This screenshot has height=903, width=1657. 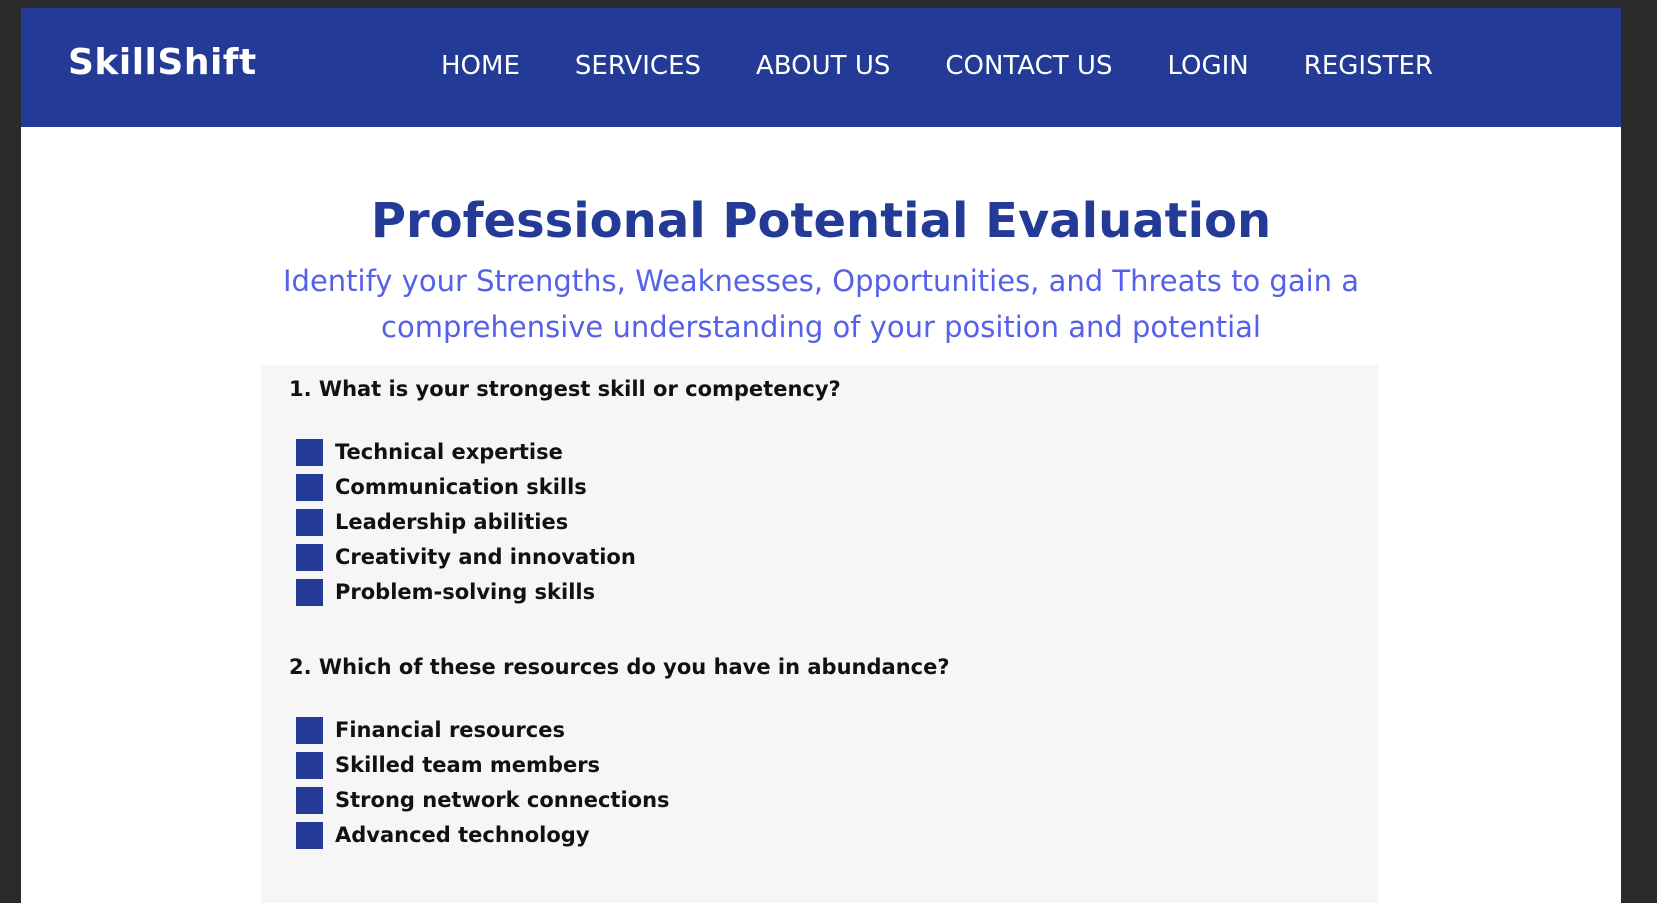 What do you see at coordinates (1028, 66) in the screenshot?
I see `nav-contact-us: CONTACT US` at bounding box center [1028, 66].